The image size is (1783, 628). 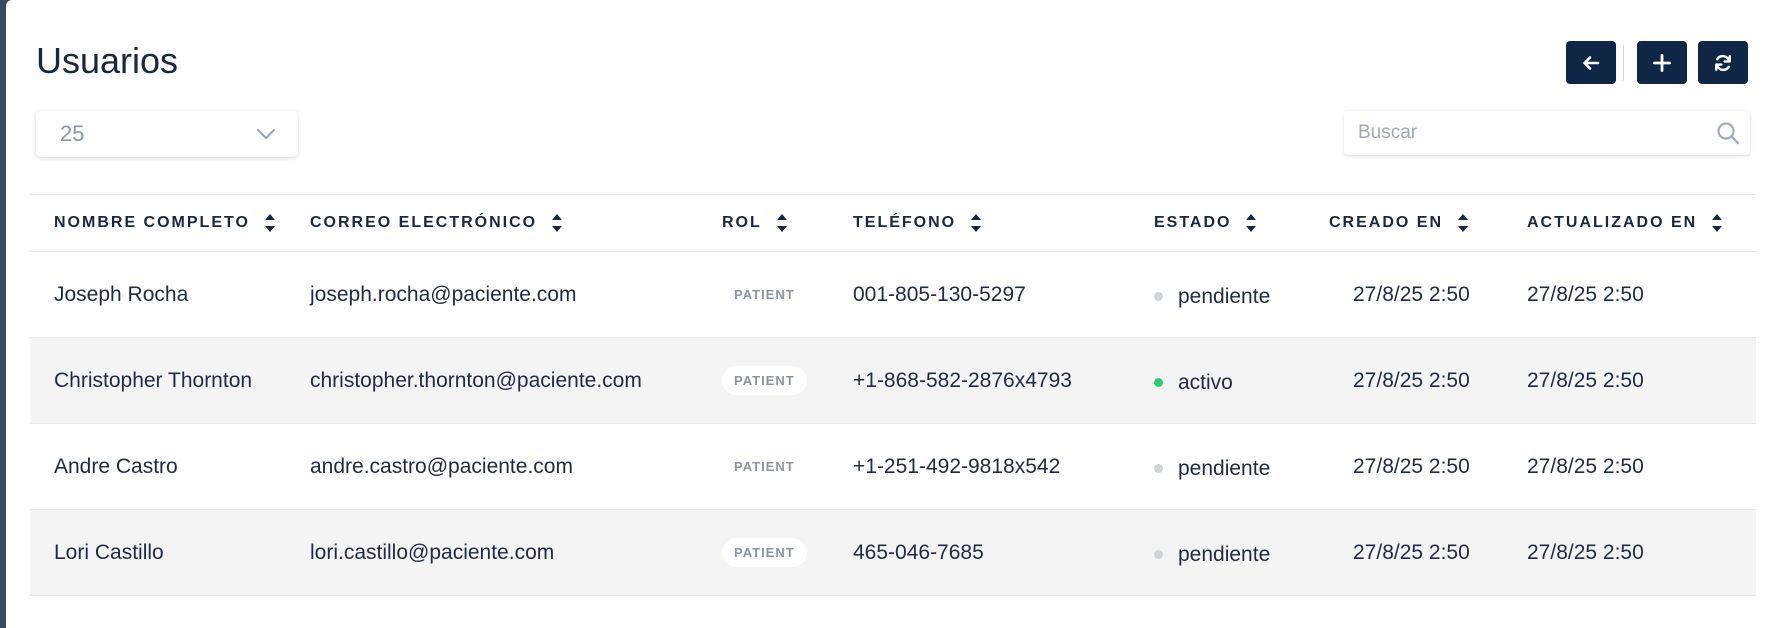 What do you see at coordinates (167, 134) in the screenshot?
I see `page-size-select: 25` at bounding box center [167, 134].